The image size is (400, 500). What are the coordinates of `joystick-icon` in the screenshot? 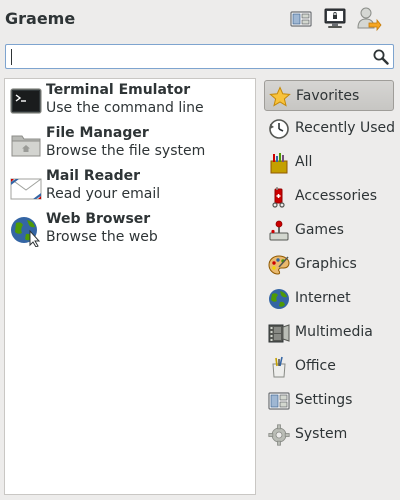 It's located at (279, 231).